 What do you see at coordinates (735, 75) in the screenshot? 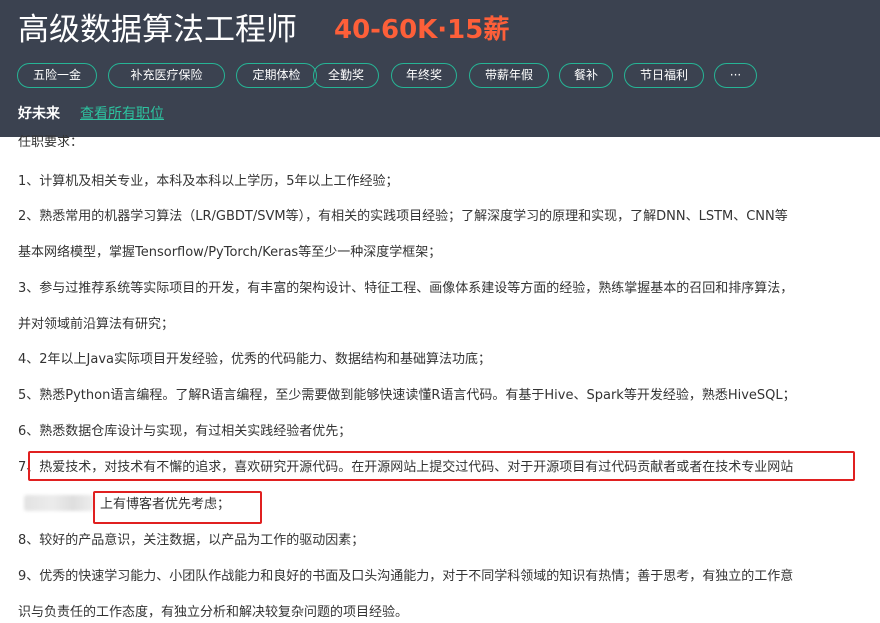
I see `more-tags-button: ···` at bounding box center [735, 75].